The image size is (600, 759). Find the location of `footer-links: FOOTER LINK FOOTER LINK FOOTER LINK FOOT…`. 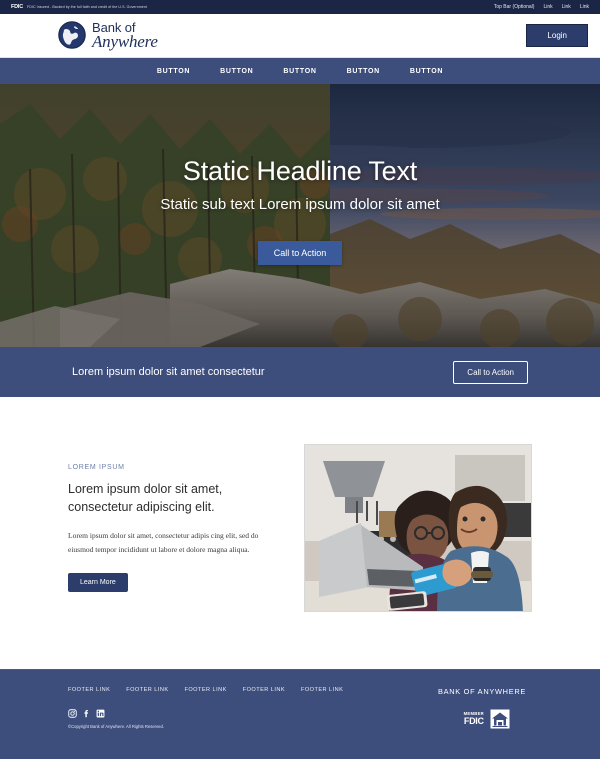

footer-links: FOOTER LINK FOOTER LINK FOOTER LINK FOOT… is located at coordinates (205, 690).